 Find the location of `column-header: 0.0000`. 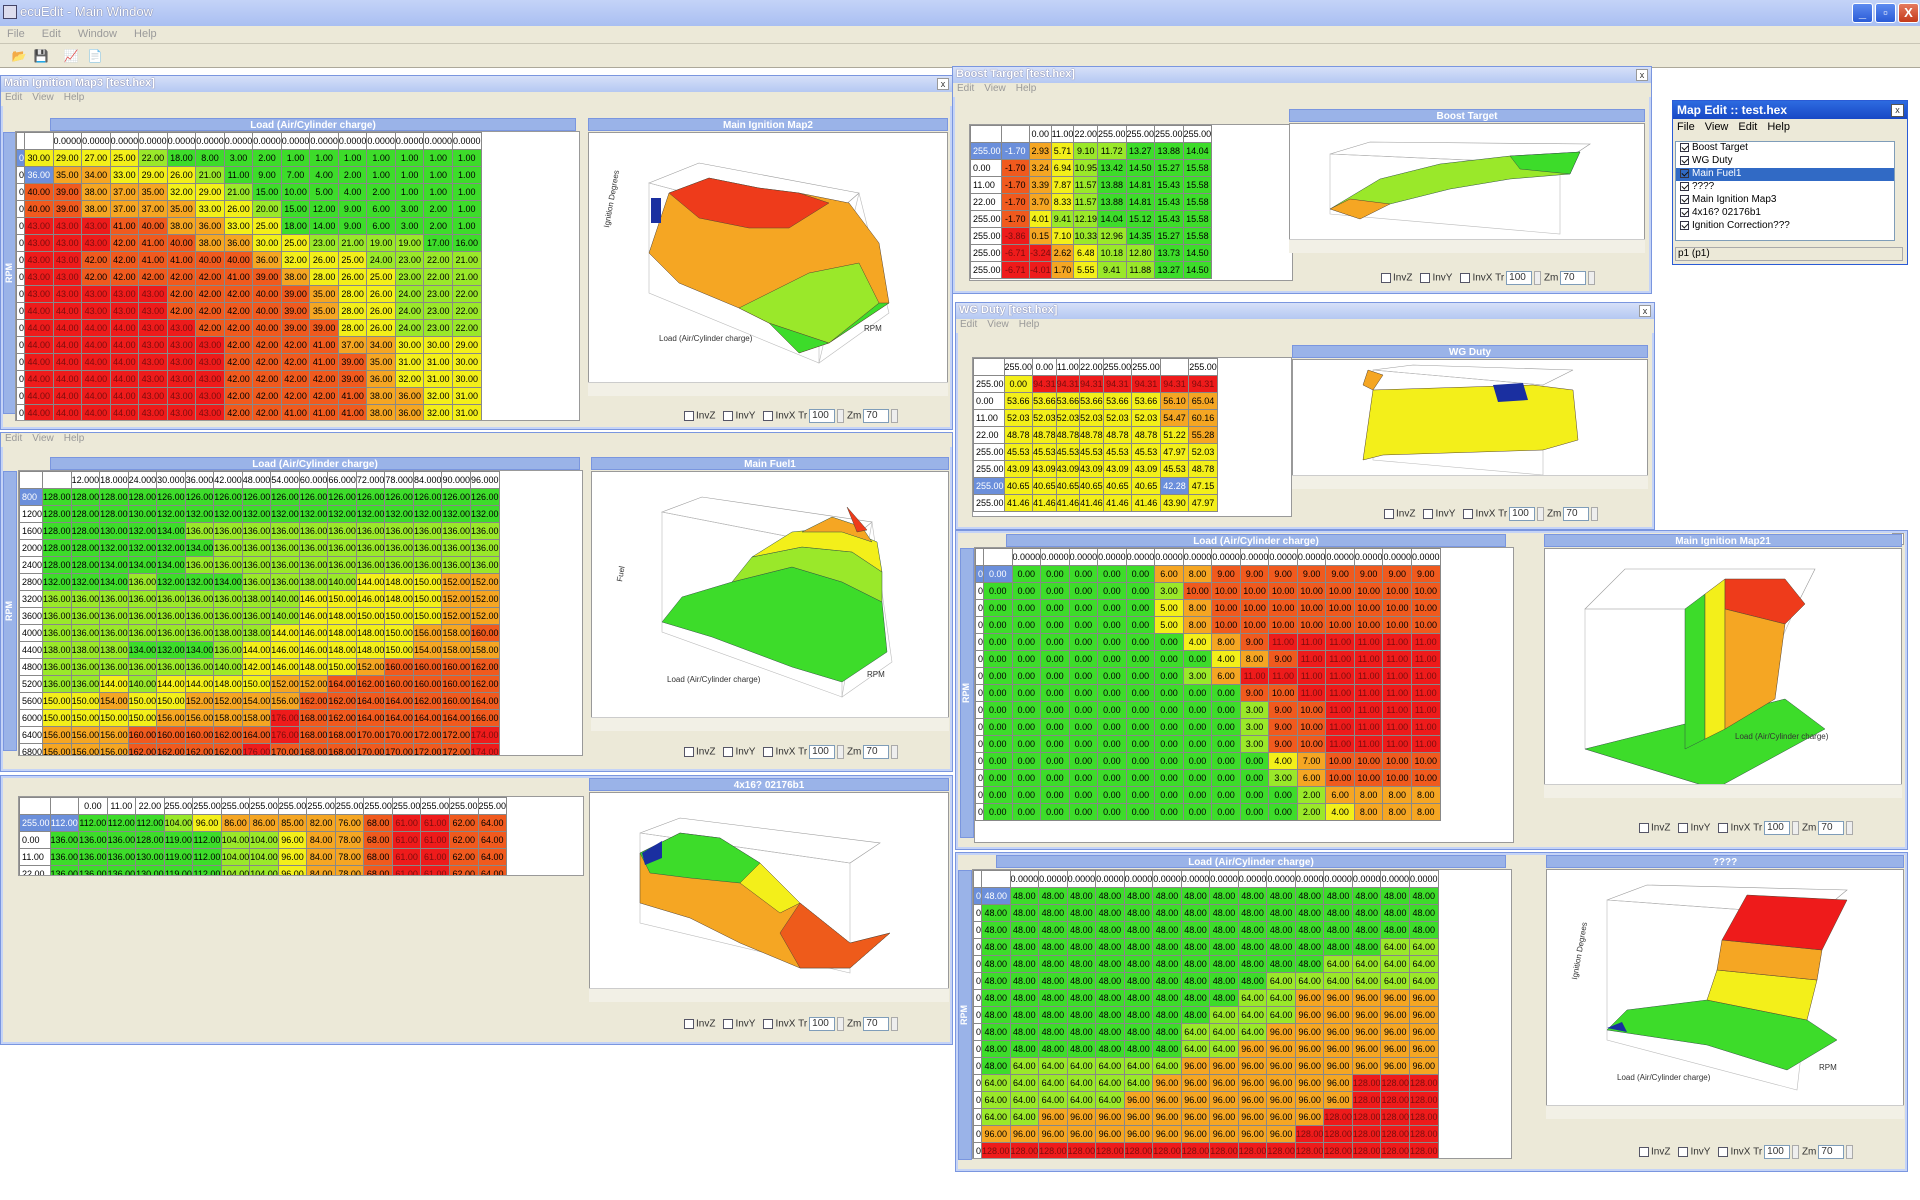

column-header: 0.0000 is located at coordinates (1138, 879).